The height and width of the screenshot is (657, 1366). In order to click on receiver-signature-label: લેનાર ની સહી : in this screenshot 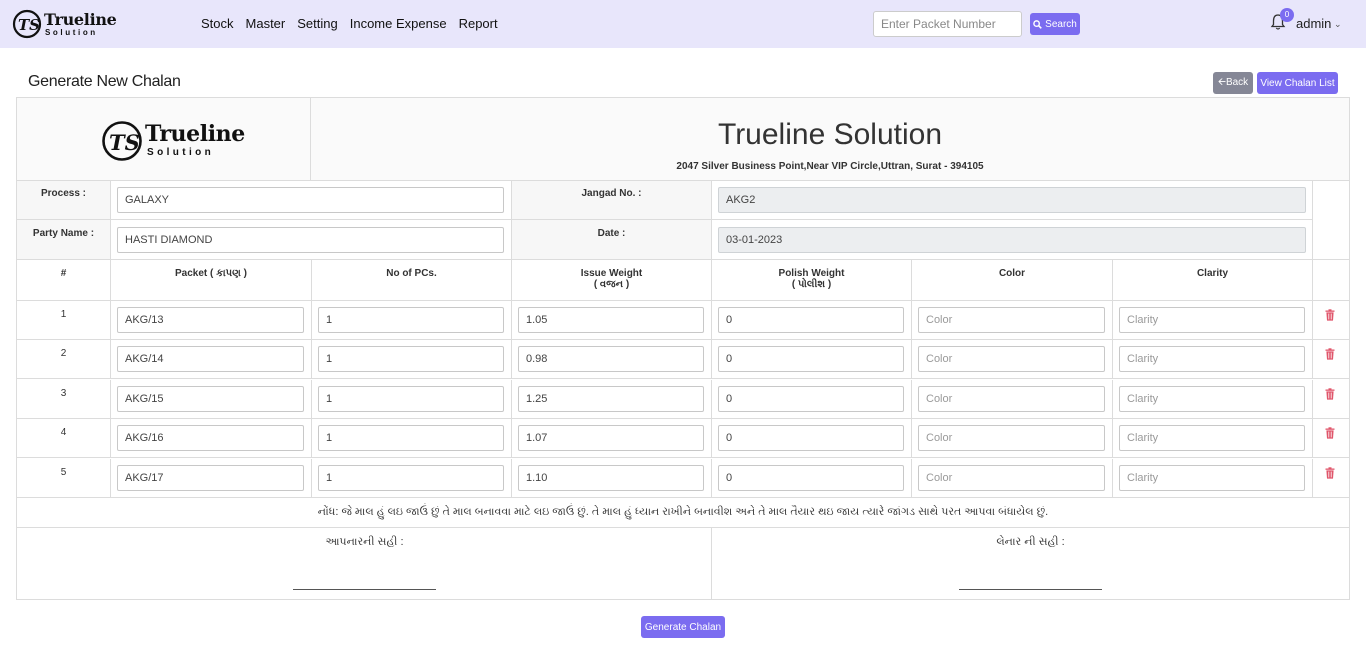, I will do `click(1030, 542)`.